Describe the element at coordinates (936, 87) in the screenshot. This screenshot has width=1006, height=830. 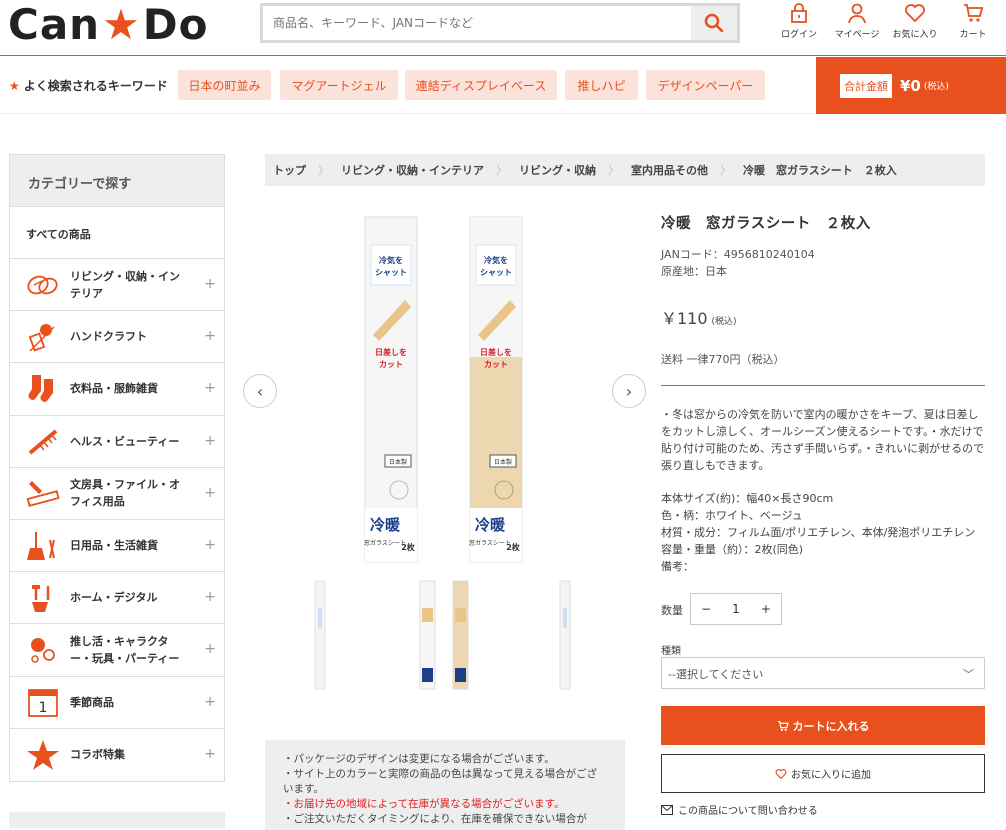
I see `total-tax: (税込)` at that location.